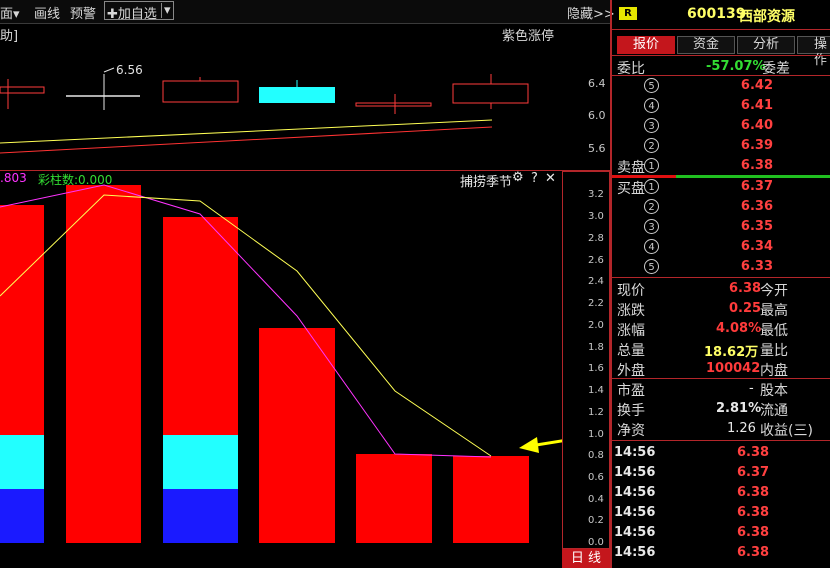  What do you see at coordinates (813, 52) in the screenshot?
I see `tab-operation: 操作` at bounding box center [813, 52].